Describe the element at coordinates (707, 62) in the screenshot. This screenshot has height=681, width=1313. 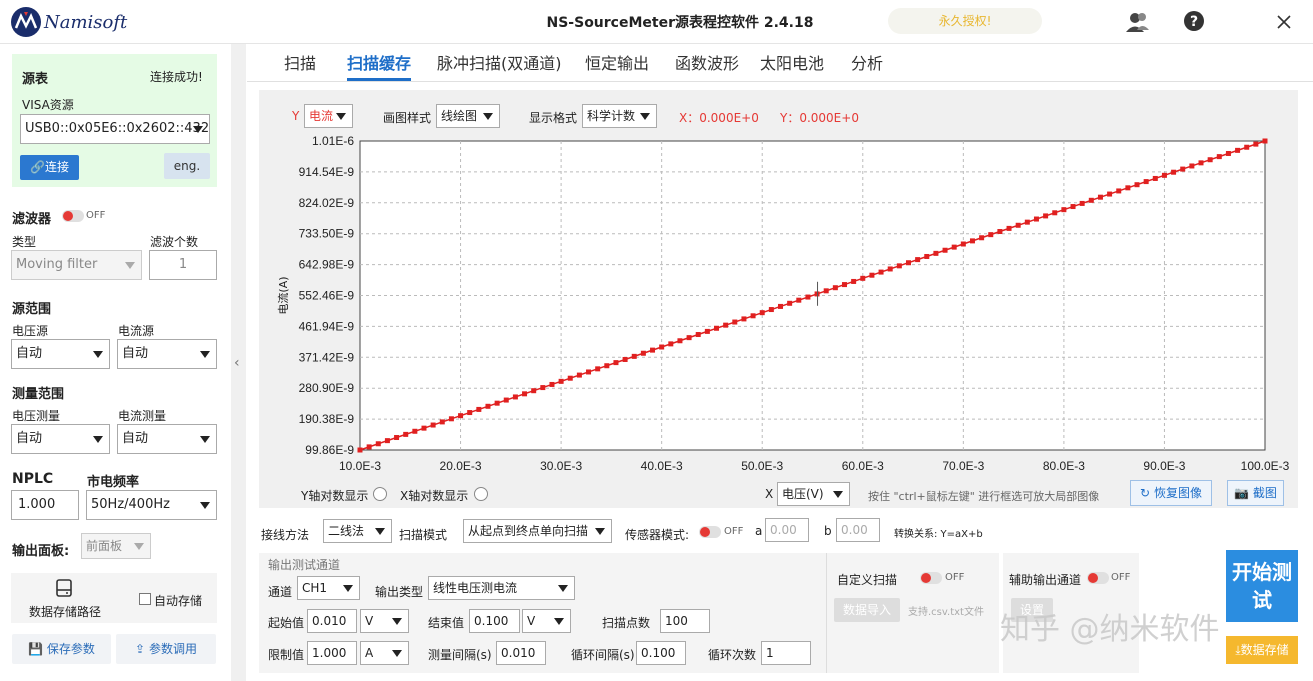
I see `tab-function-waveform: 函数波形` at that location.